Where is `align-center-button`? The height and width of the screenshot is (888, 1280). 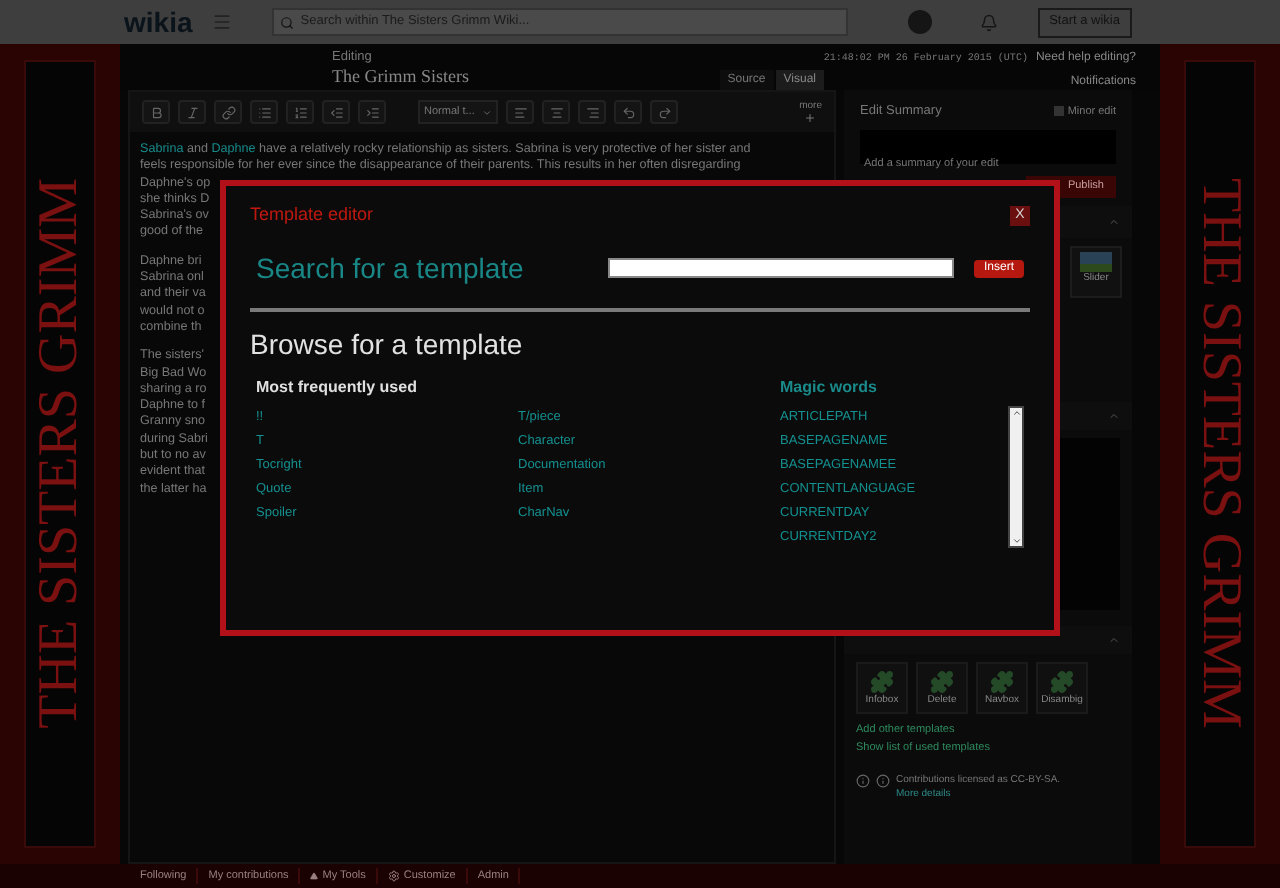
align-center-button is located at coordinates (556, 112).